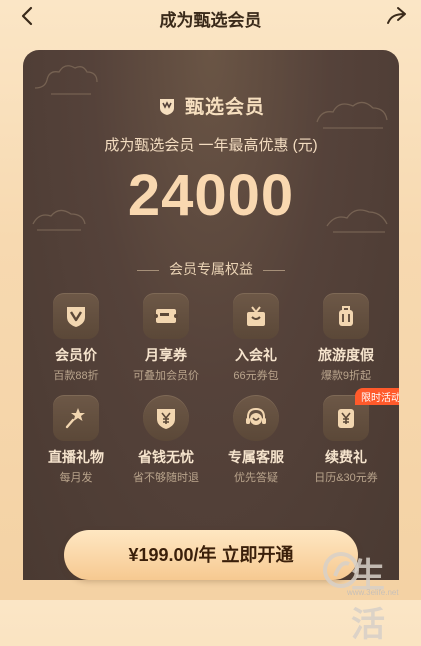  Describe the element at coordinates (76, 376) in the screenshot. I see `benefit-sub: 百款88折` at that location.